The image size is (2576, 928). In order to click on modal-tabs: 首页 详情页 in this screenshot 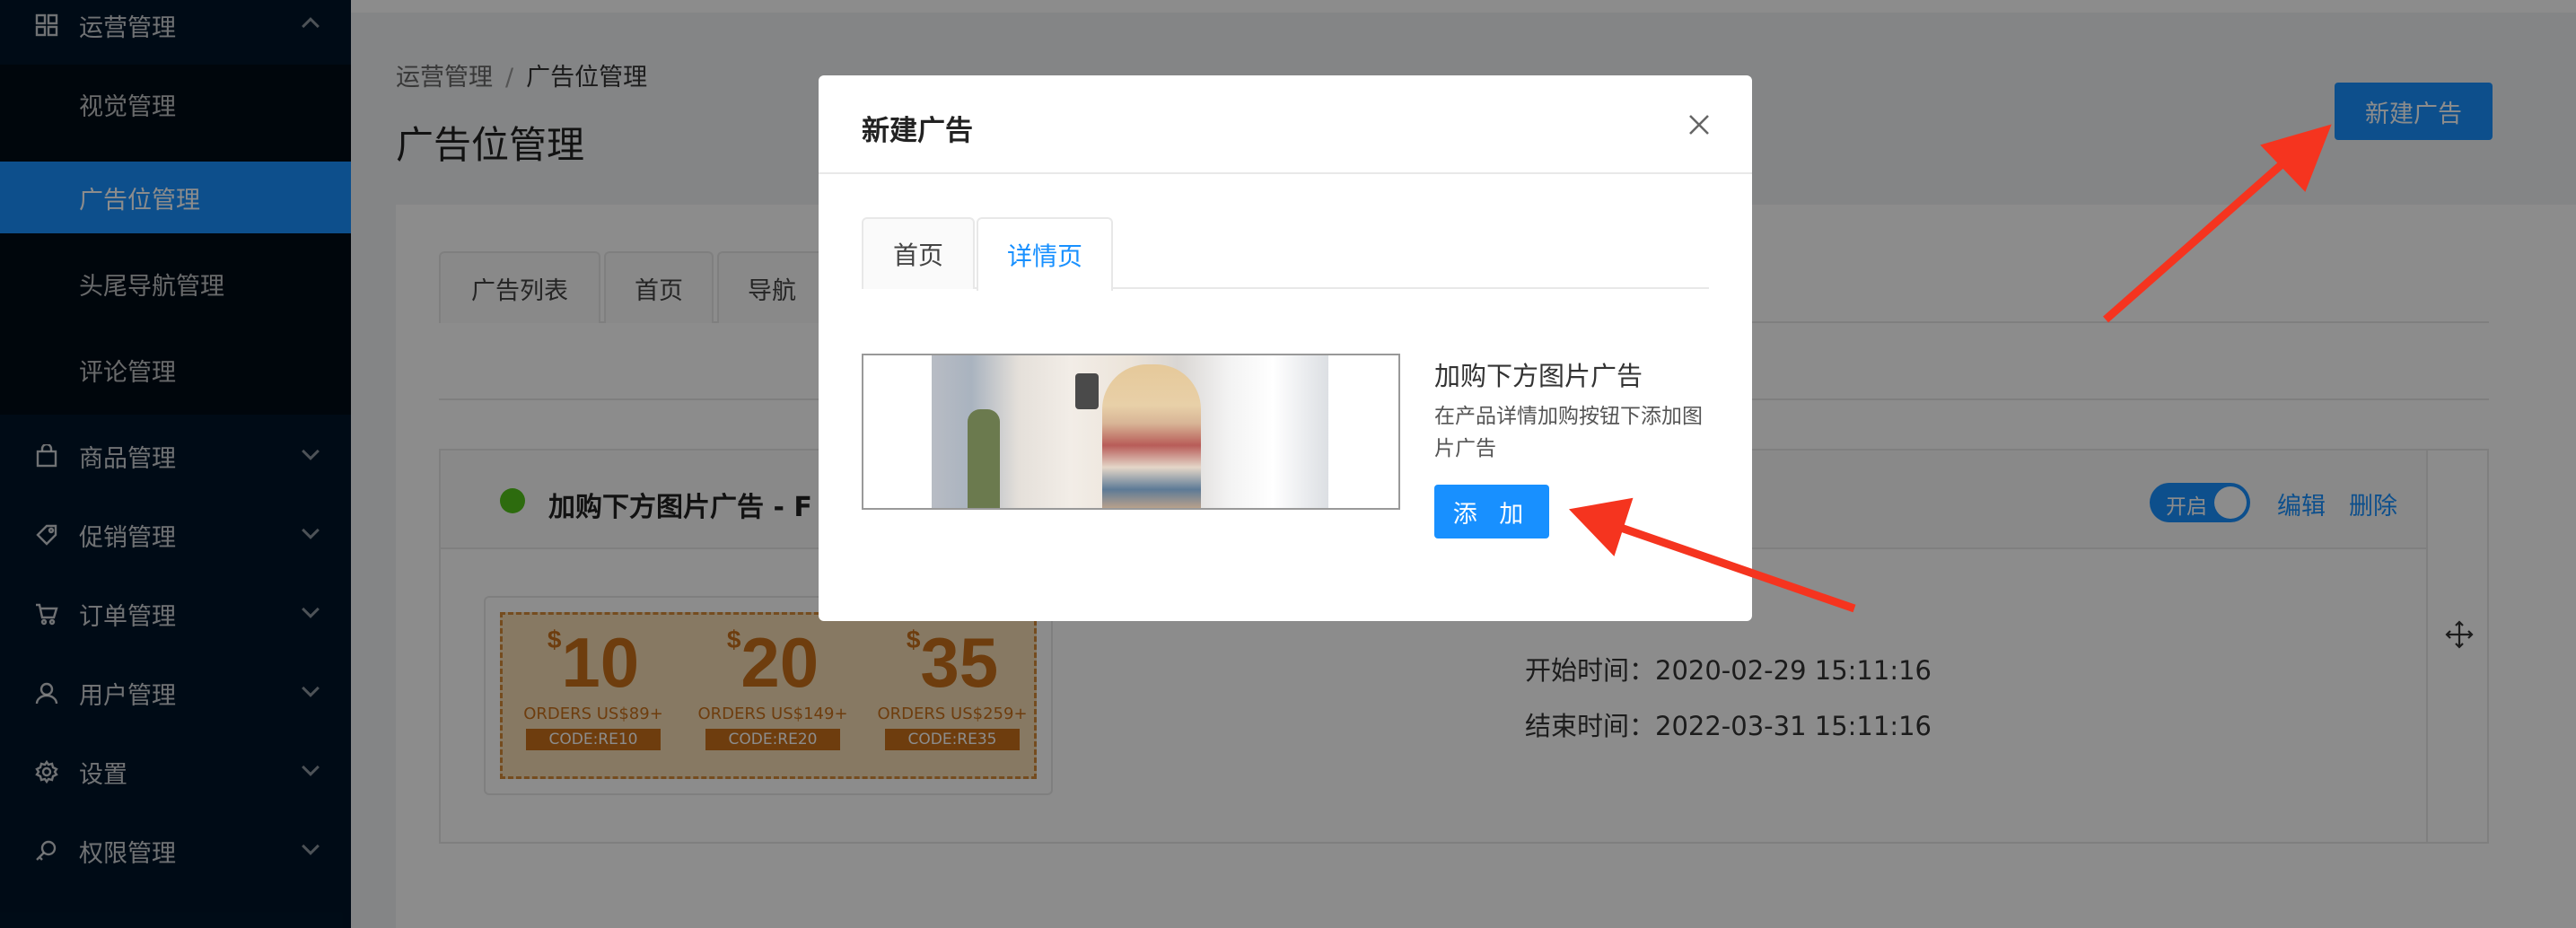, I will do `click(1285, 254)`.